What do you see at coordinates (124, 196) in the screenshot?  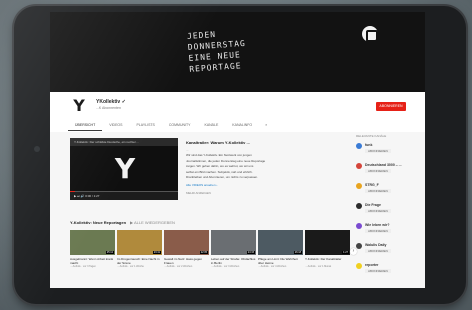 I see `video-controls: ▶ ⏭ 🔊 0:00 / 1:27` at bounding box center [124, 196].